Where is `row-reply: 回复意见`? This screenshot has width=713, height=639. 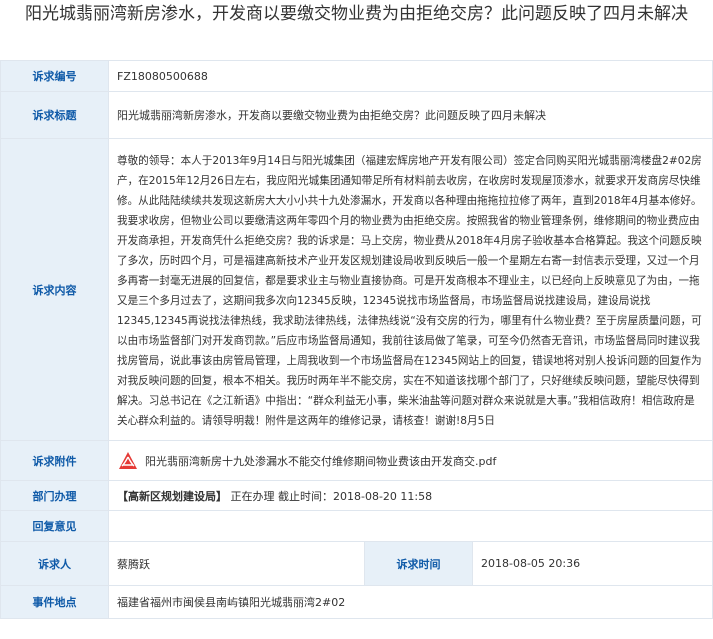
row-reply: 回复意见 is located at coordinates (356, 526).